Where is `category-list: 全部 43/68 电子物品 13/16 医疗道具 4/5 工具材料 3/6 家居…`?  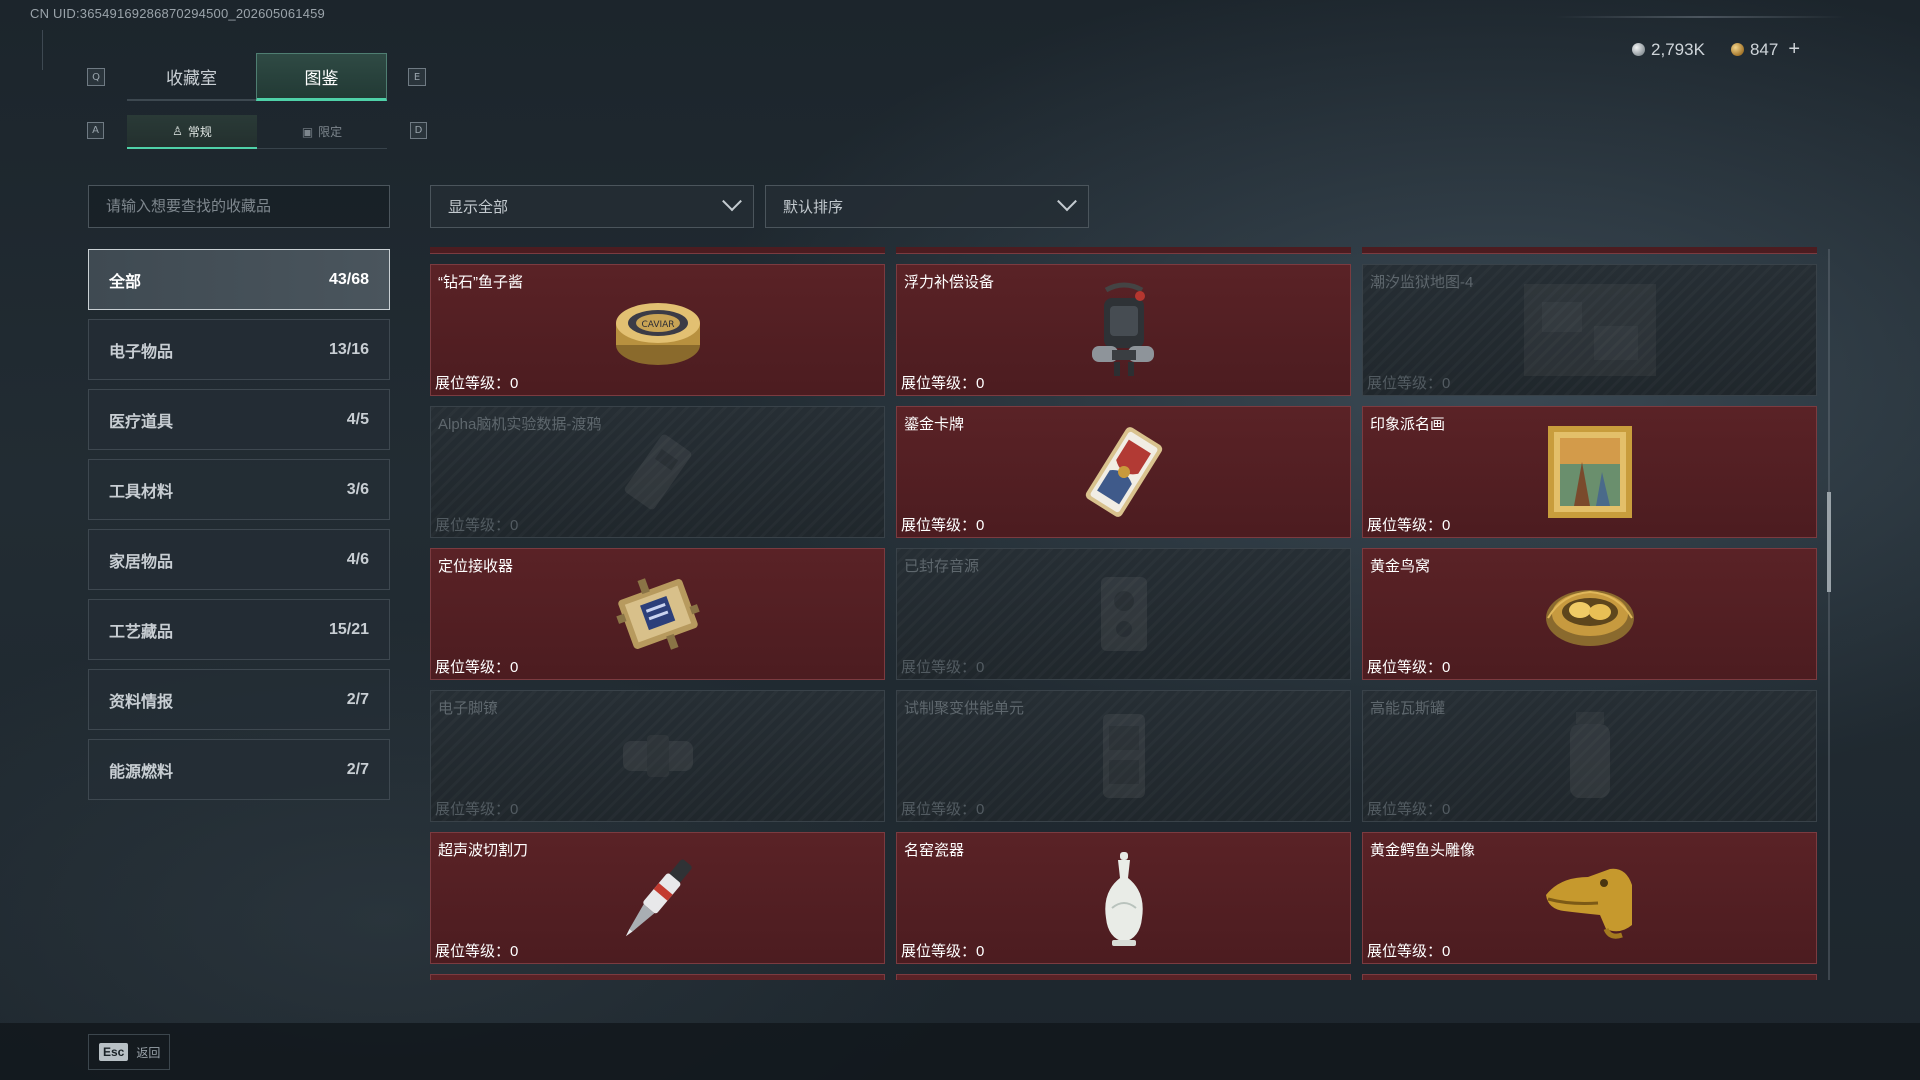
category-list: 全部 43/68 电子物品 13/16 医疗道具 4/5 工具材料 3/6 家居… is located at coordinates (239, 524).